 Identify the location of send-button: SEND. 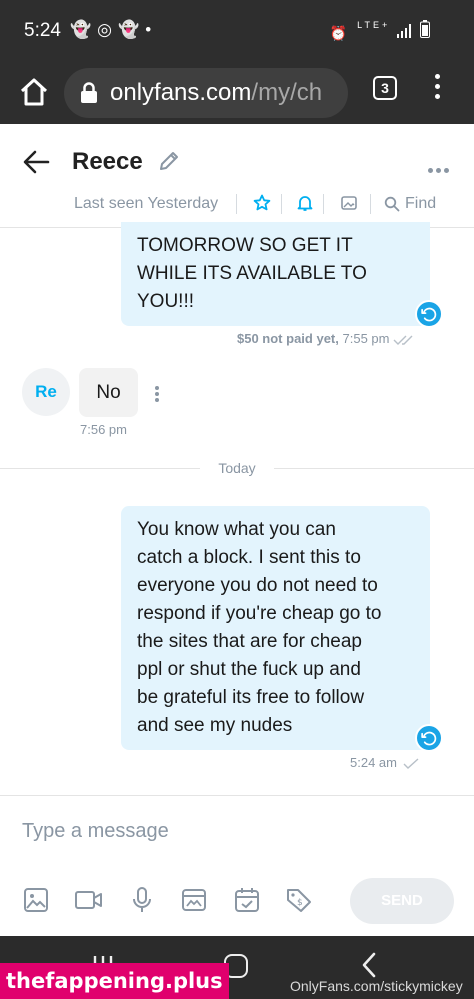
(402, 901).